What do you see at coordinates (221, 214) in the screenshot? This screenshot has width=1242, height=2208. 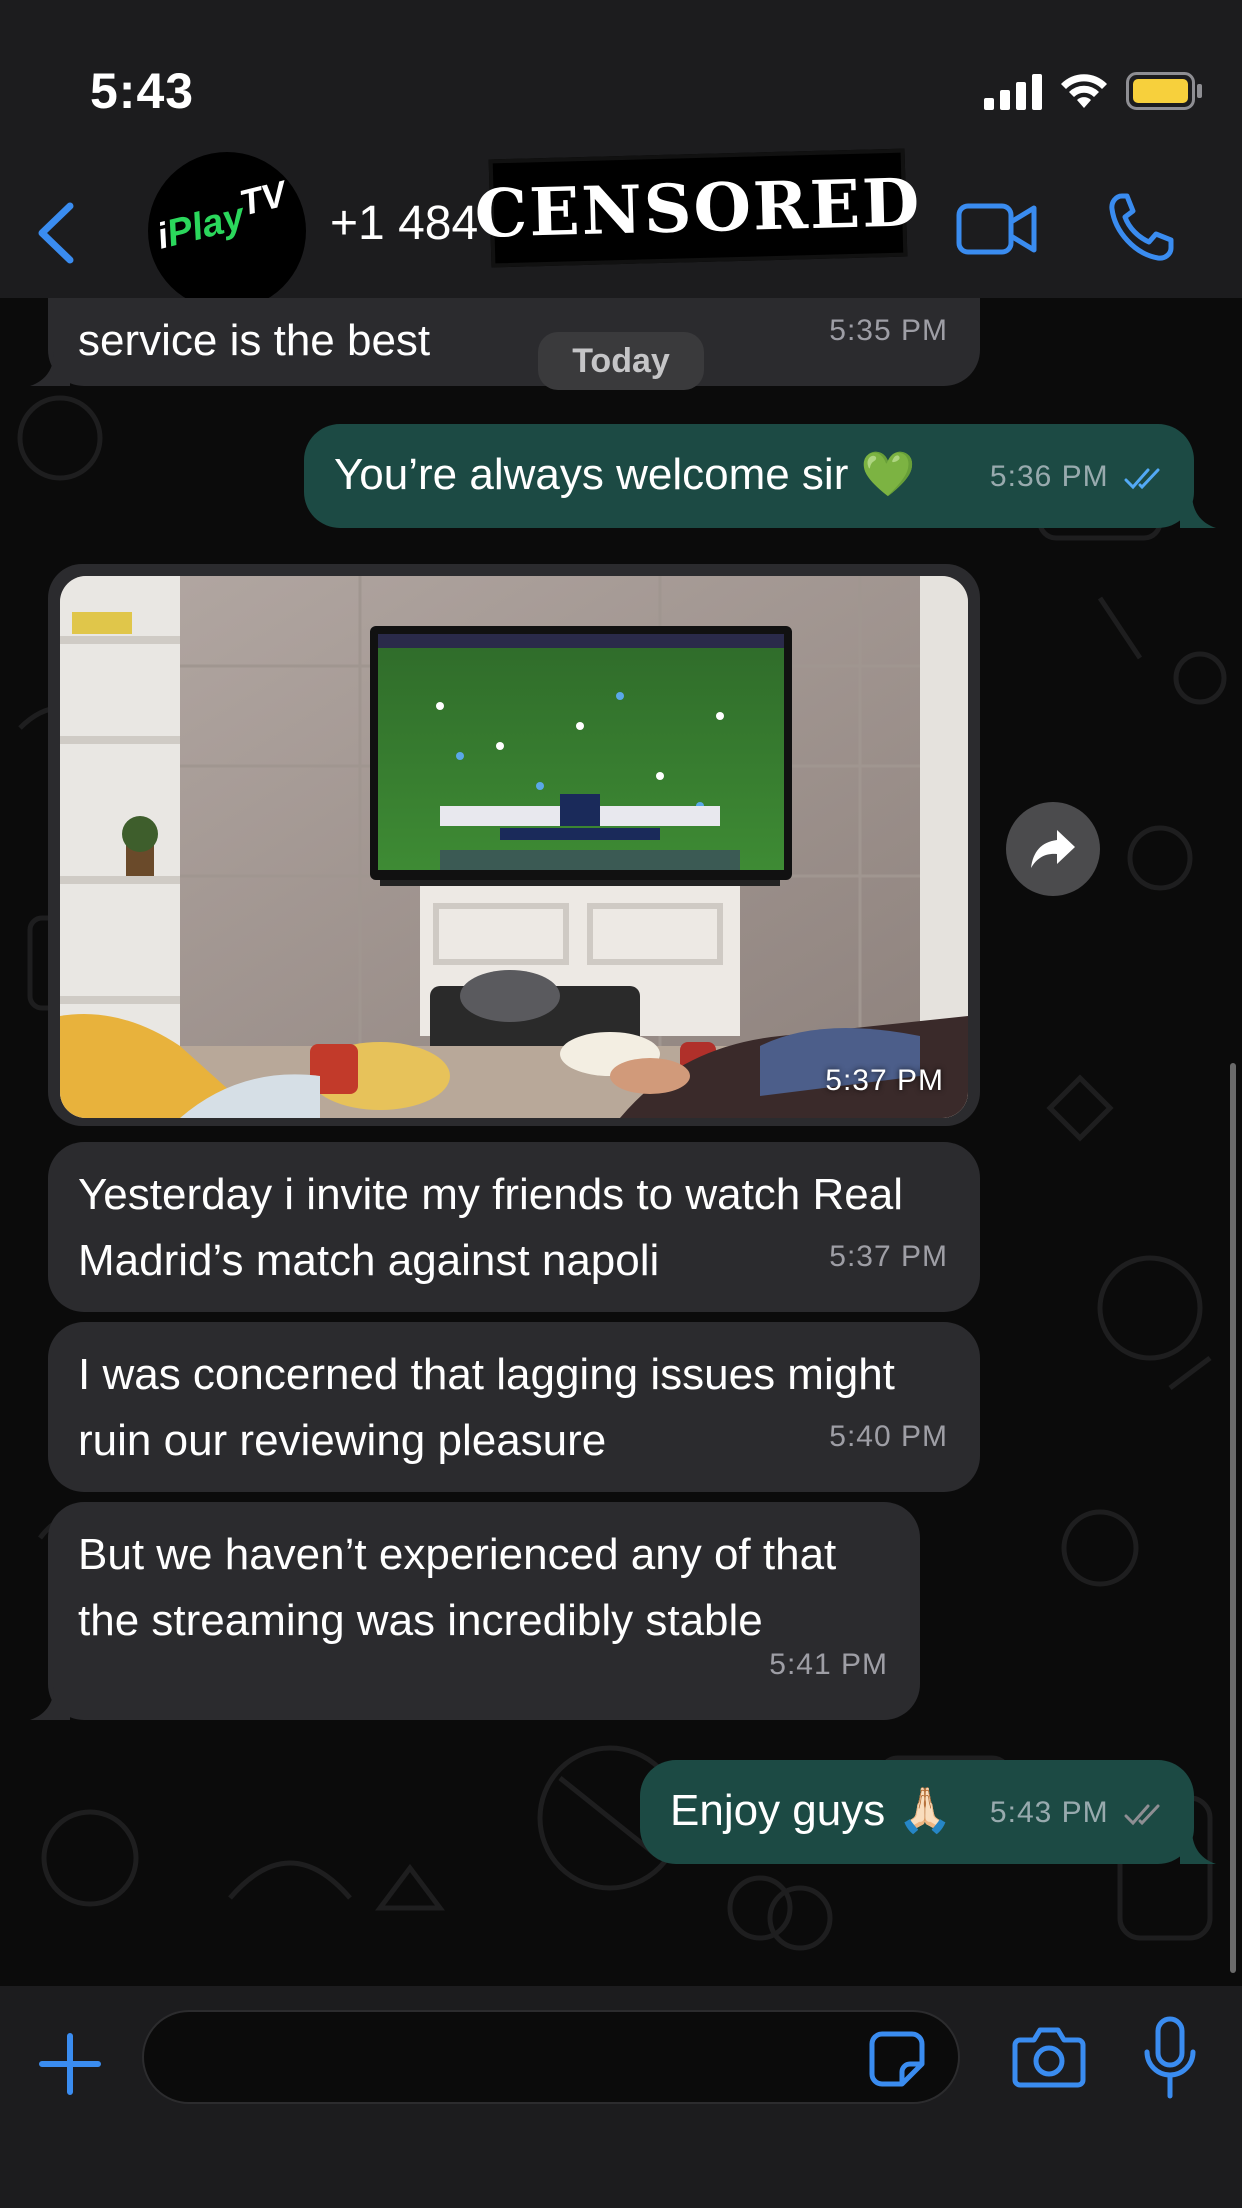 I see `iplaytv-logo: iPlayTV` at bounding box center [221, 214].